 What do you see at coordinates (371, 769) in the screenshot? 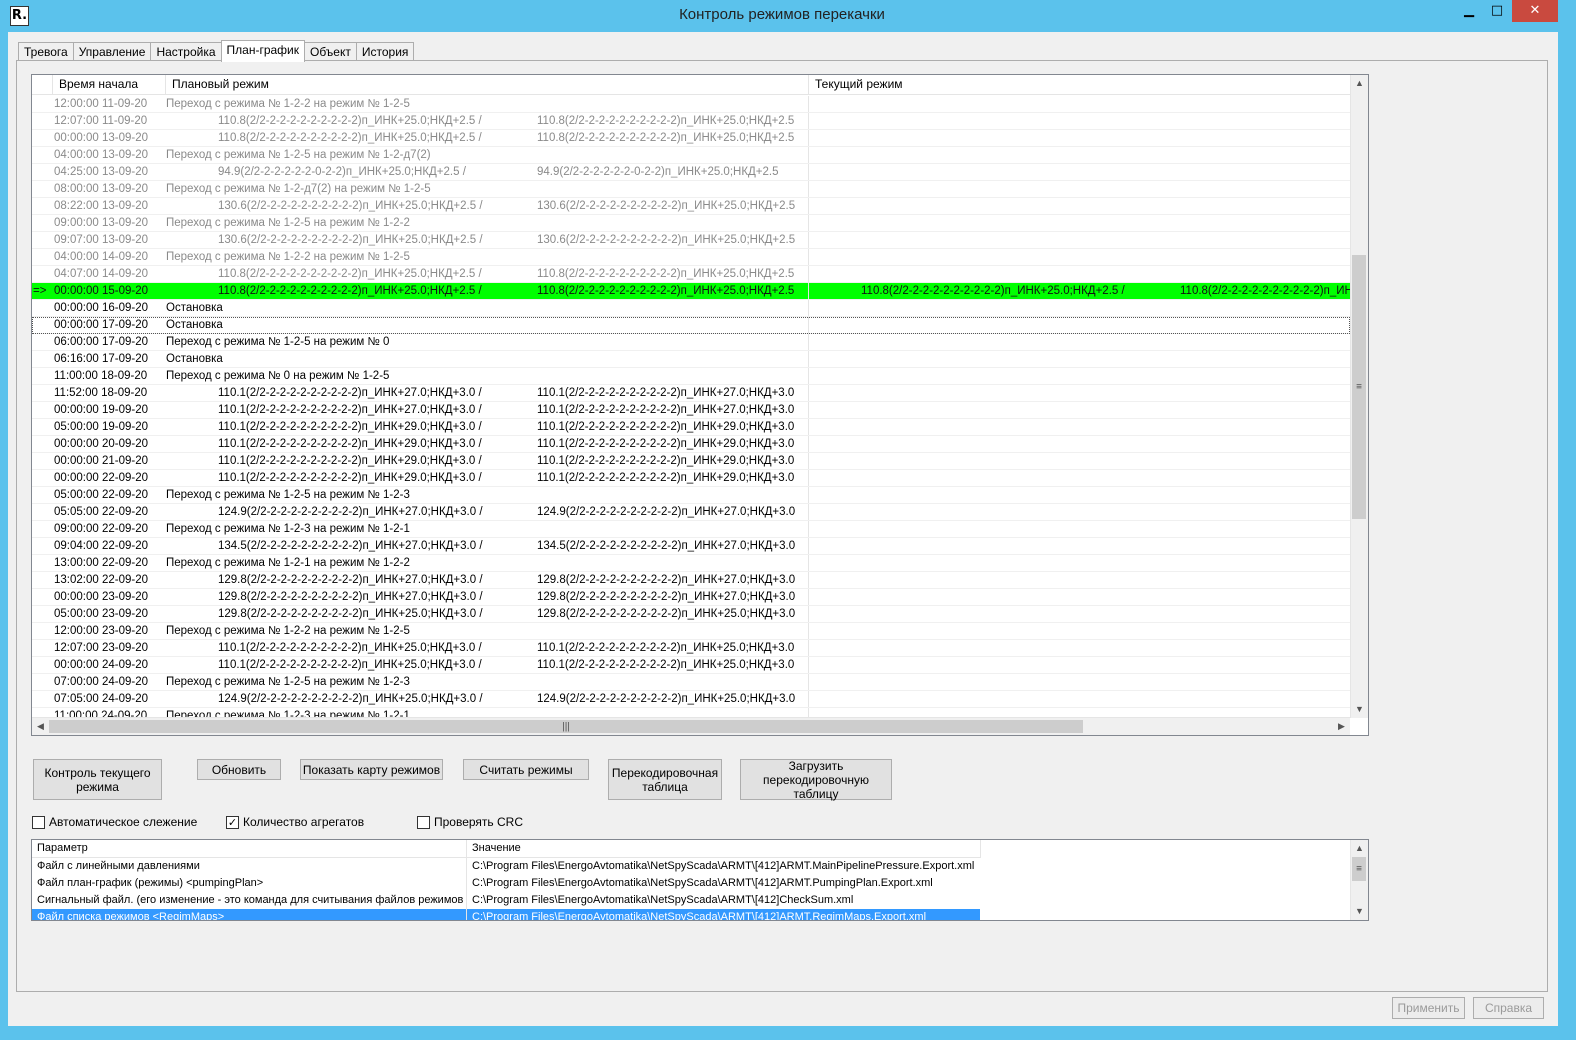
I see `show-mode-map-button: Показать карту режимов` at bounding box center [371, 769].